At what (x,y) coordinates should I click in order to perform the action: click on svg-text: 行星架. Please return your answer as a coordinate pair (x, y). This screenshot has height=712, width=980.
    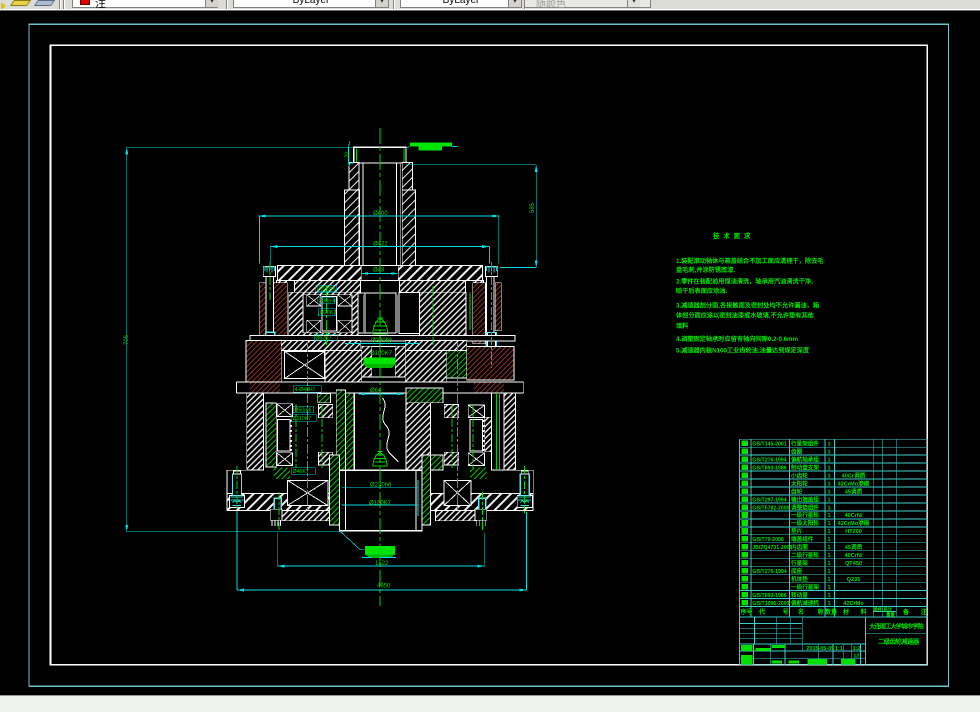
    Looking at the image, I should click on (799, 563).